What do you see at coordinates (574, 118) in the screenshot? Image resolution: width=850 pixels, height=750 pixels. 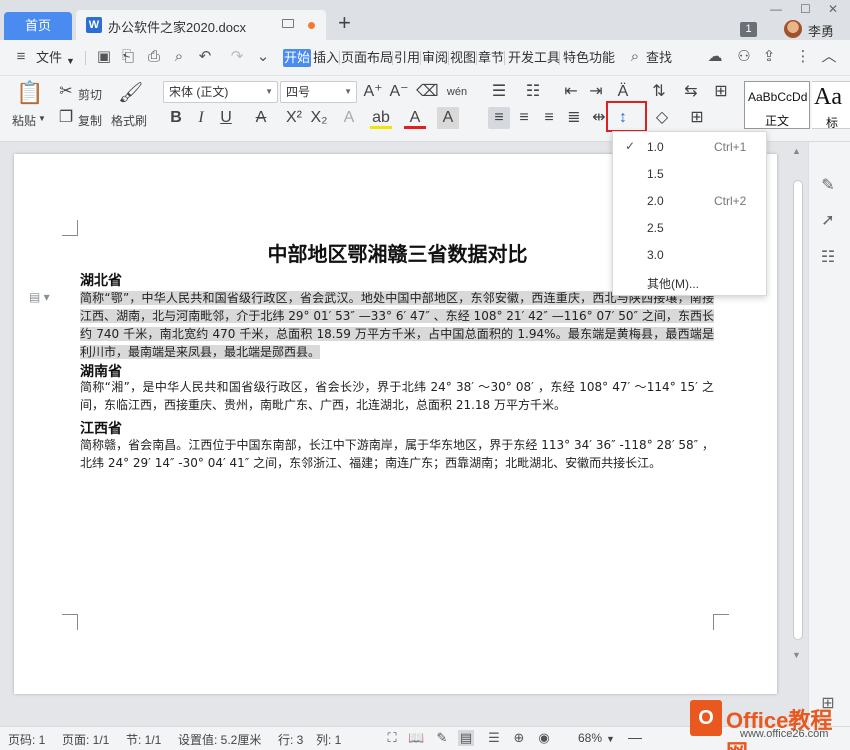 I see `justify-icon: ≣` at bounding box center [574, 118].